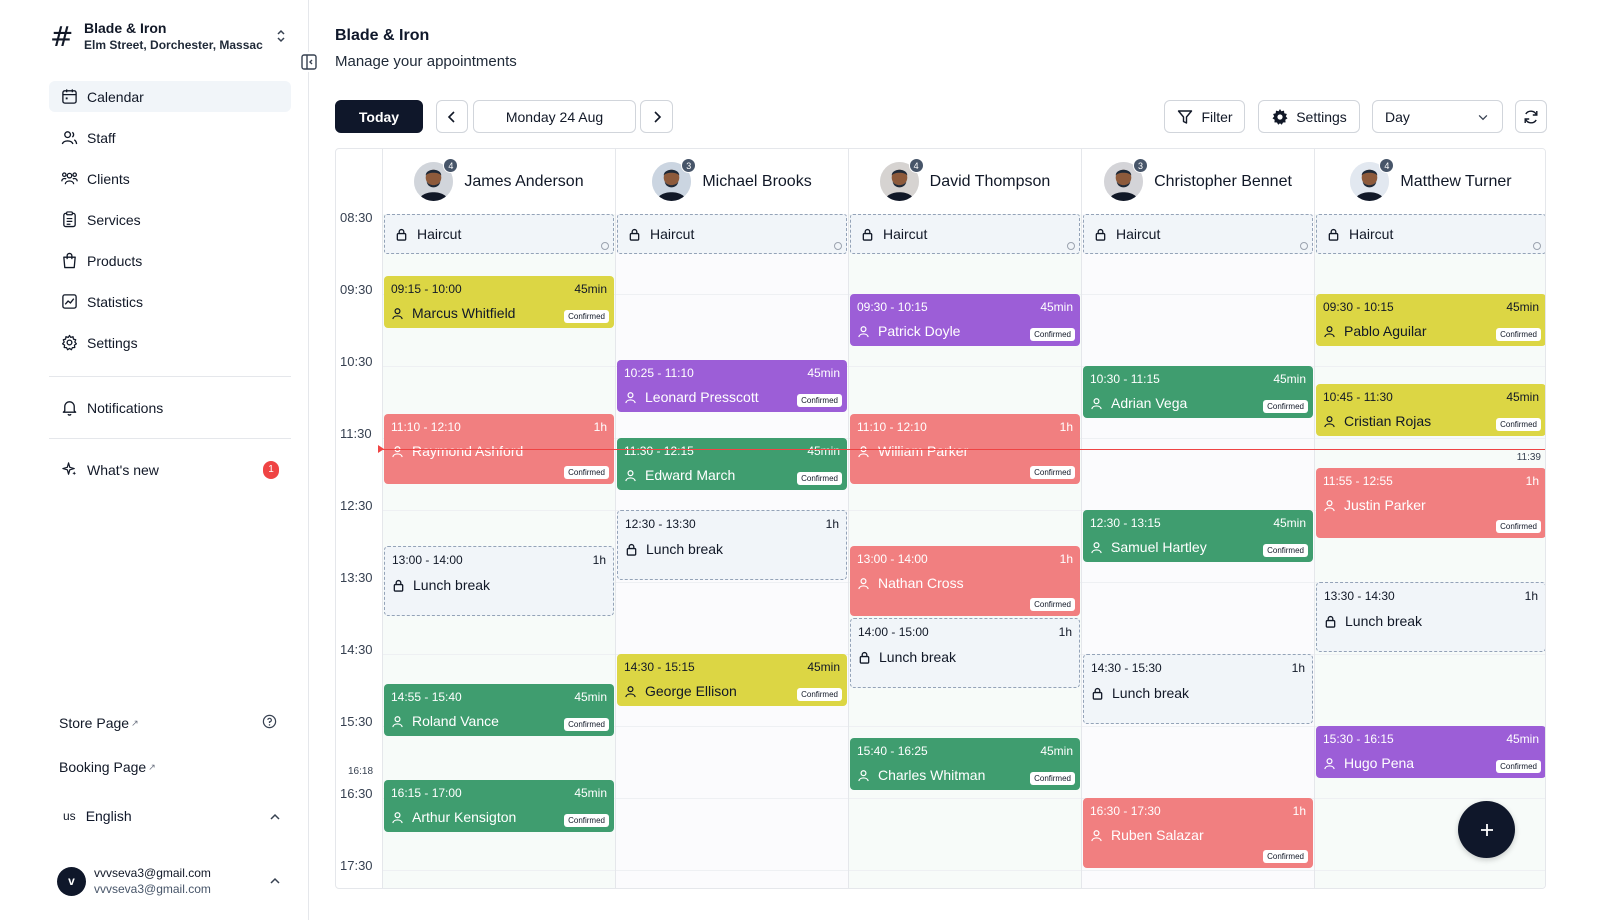 This screenshot has height=920, width=1600. What do you see at coordinates (965, 181) in the screenshot?
I see `staff-header: 4 David Thompson` at bounding box center [965, 181].